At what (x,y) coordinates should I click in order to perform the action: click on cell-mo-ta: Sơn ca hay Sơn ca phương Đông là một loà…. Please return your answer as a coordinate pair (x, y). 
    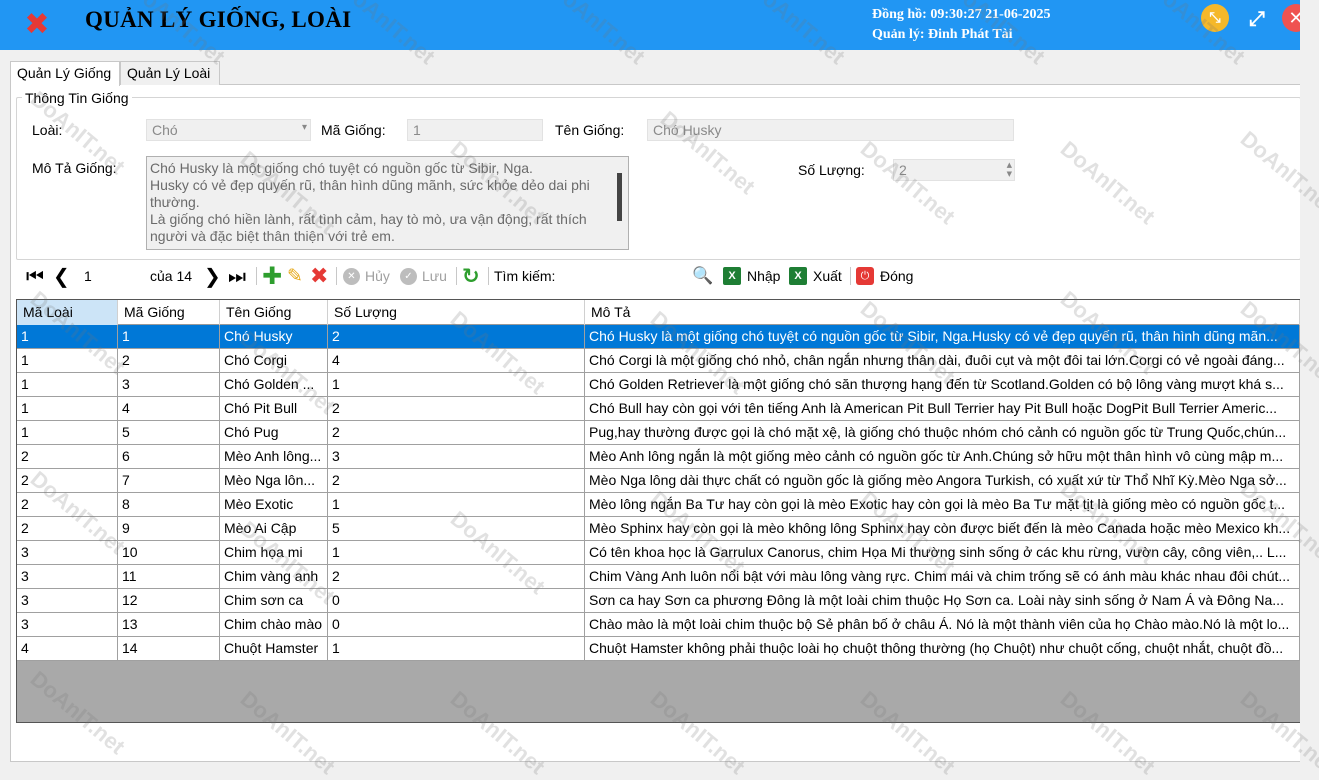
    Looking at the image, I should click on (942, 600).